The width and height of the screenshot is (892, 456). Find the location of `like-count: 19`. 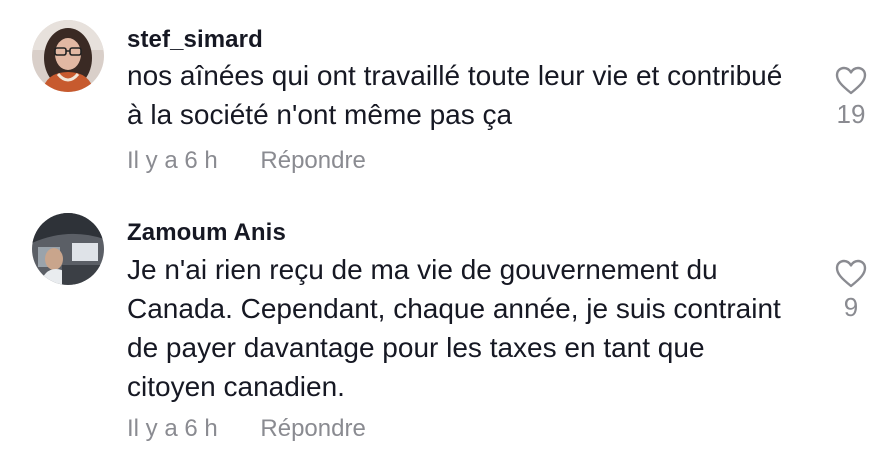

like-count: 19 is located at coordinates (851, 114).